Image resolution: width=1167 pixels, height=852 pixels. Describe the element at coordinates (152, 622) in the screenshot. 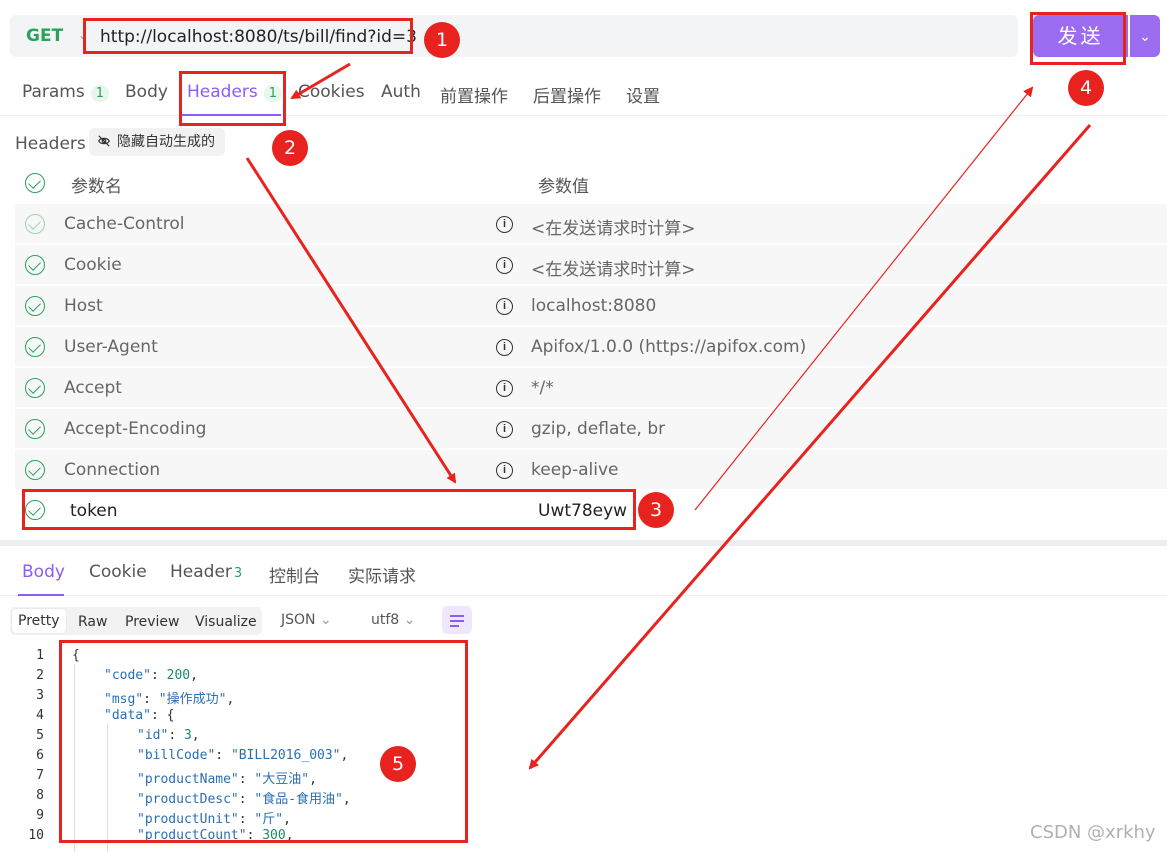

I see `view-preview-button: Preview` at that location.